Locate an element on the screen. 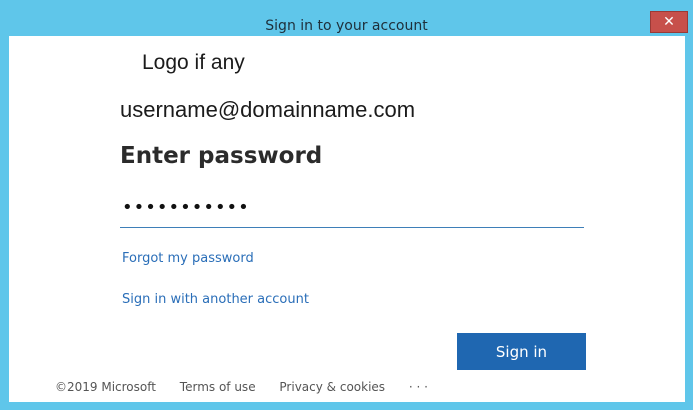 Image resolution: width=693 pixels, height=410 pixels. close-icon: ✕ is located at coordinates (669, 22).